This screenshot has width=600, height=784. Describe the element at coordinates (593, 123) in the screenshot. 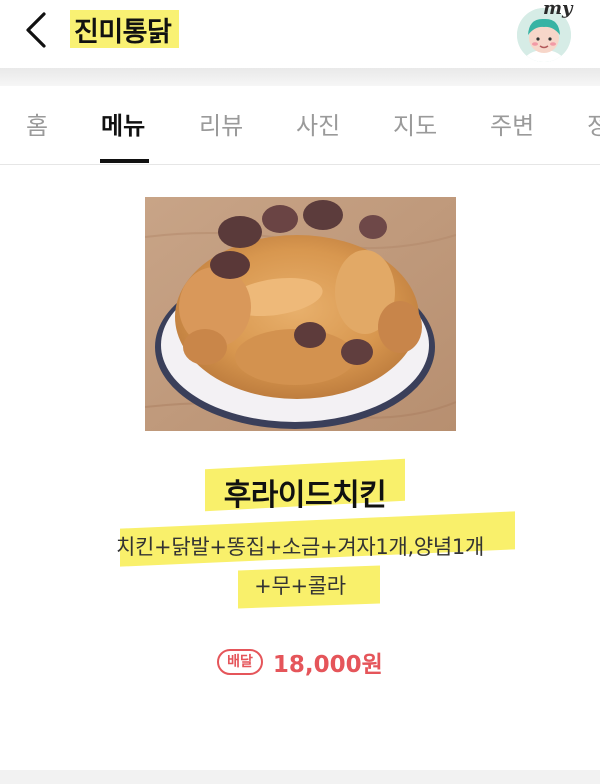

I see `tab-info: 정` at that location.